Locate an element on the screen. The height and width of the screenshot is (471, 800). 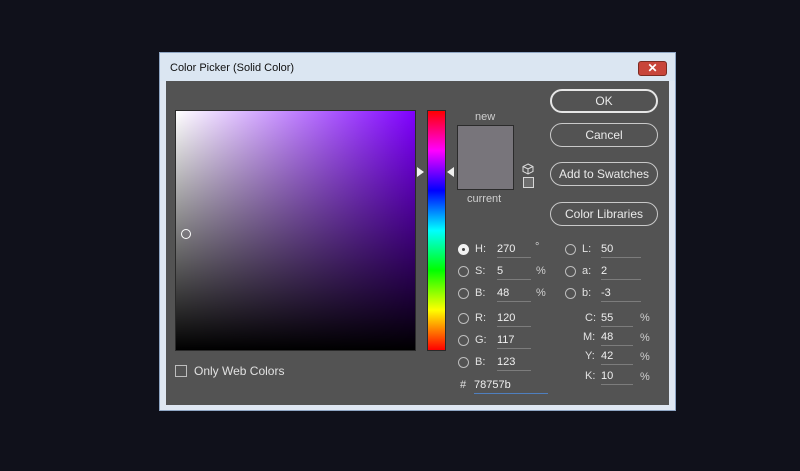
swatch-current is located at coordinates (485, 173).